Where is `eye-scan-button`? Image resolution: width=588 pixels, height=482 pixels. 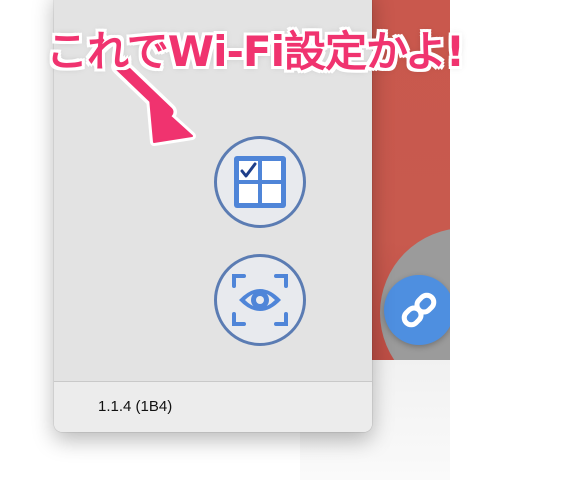 eye-scan-button is located at coordinates (260, 300).